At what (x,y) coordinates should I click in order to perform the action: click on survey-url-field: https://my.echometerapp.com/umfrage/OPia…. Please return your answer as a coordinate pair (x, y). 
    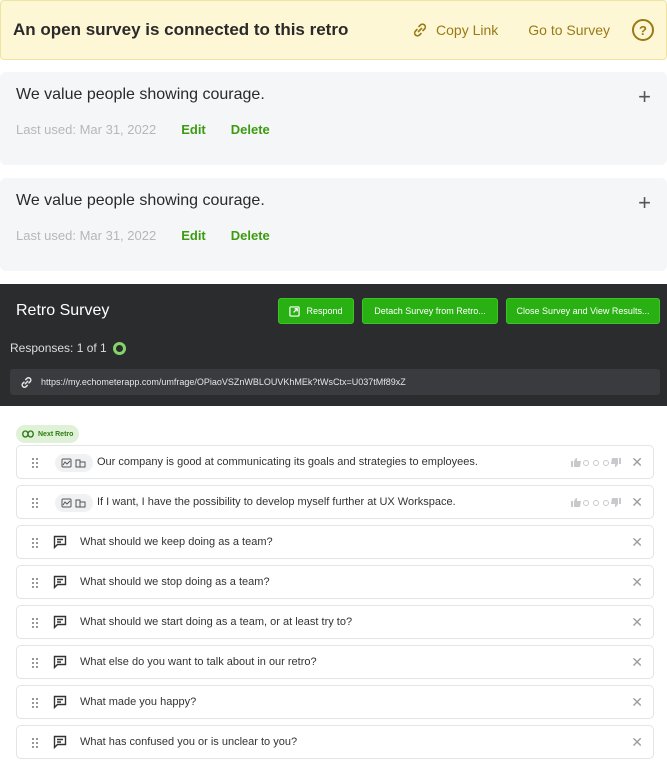
    Looking at the image, I should click on (335, 382).